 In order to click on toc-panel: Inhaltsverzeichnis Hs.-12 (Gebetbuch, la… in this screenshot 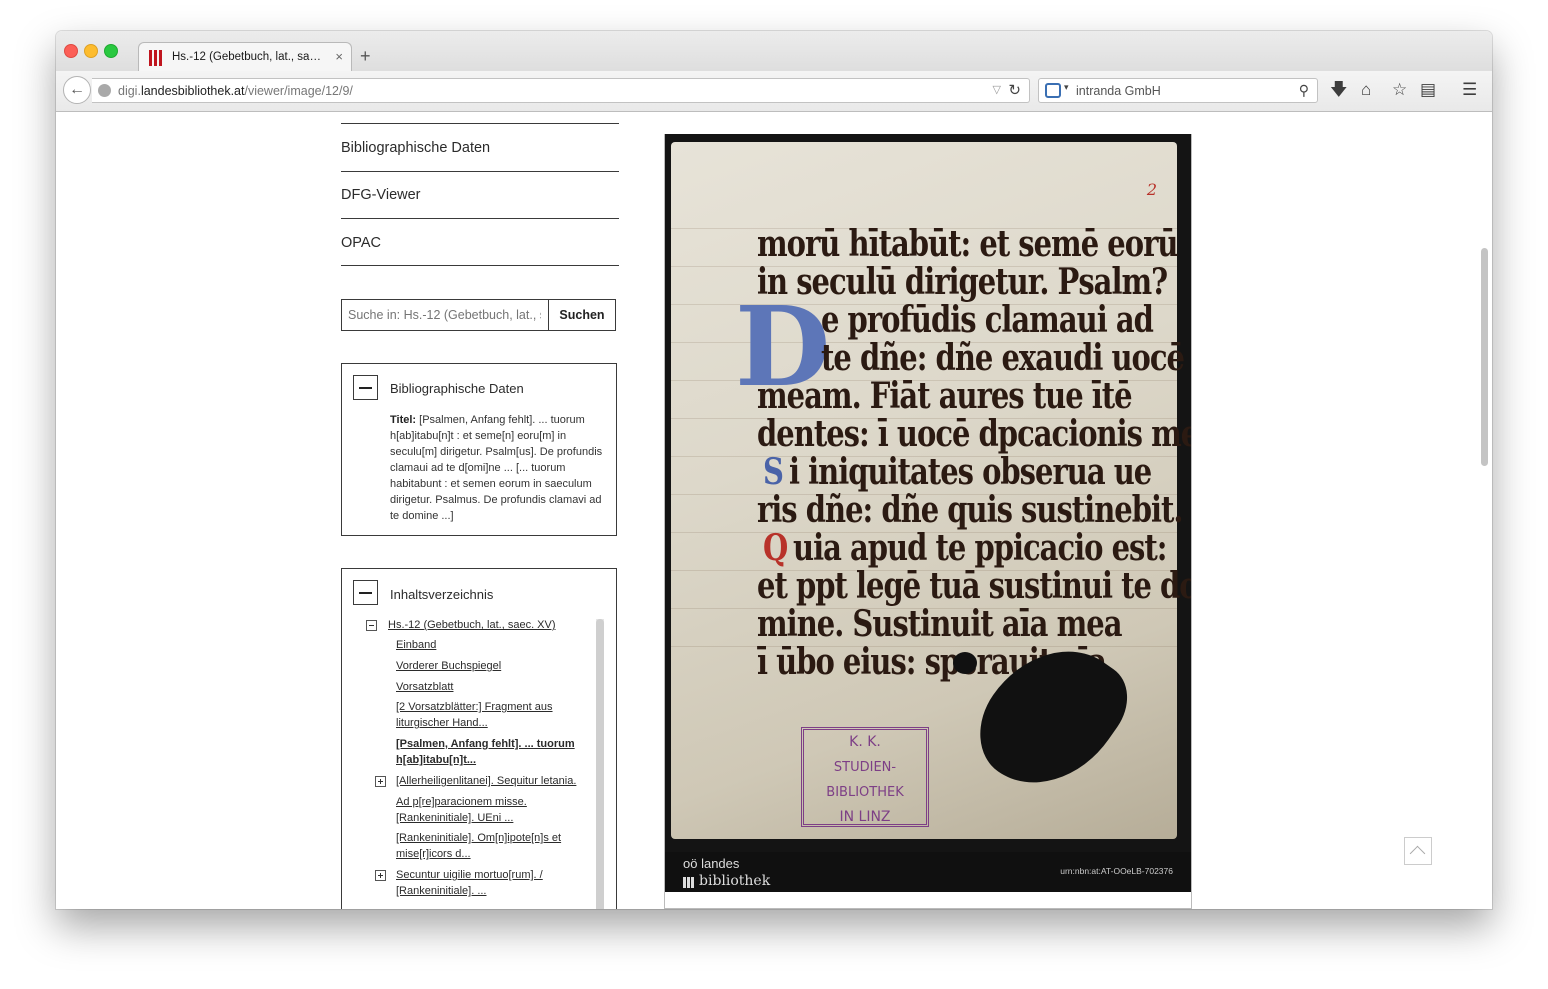, I will do `click(479, 738)`.